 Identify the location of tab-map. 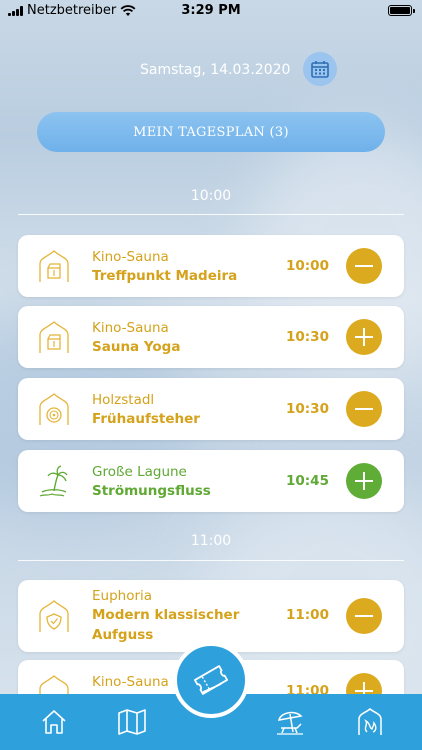
(132, 722).